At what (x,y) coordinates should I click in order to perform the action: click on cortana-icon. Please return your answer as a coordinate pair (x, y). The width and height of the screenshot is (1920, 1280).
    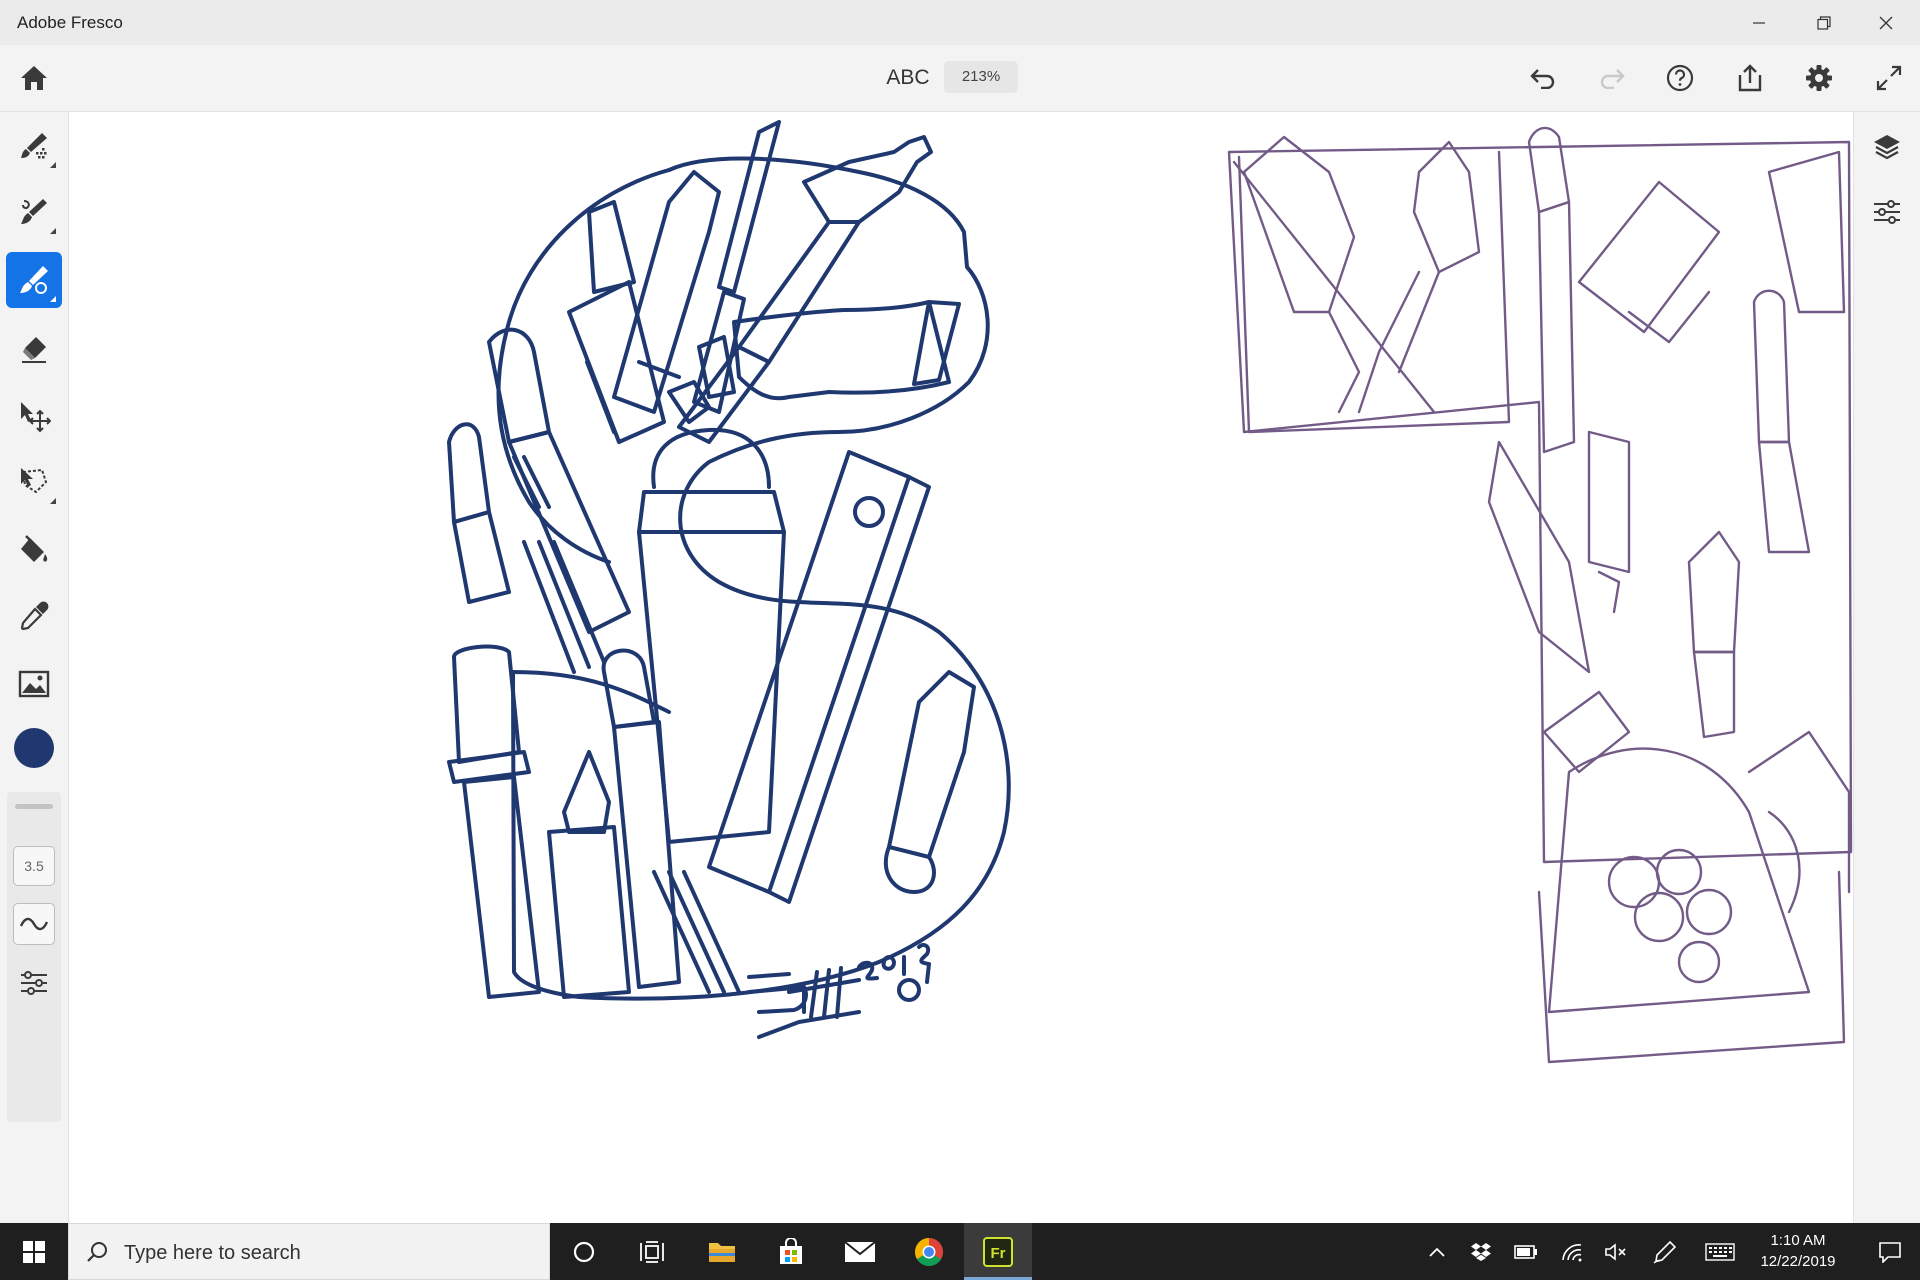
    Looking at the image, I should click on (584, 1251).